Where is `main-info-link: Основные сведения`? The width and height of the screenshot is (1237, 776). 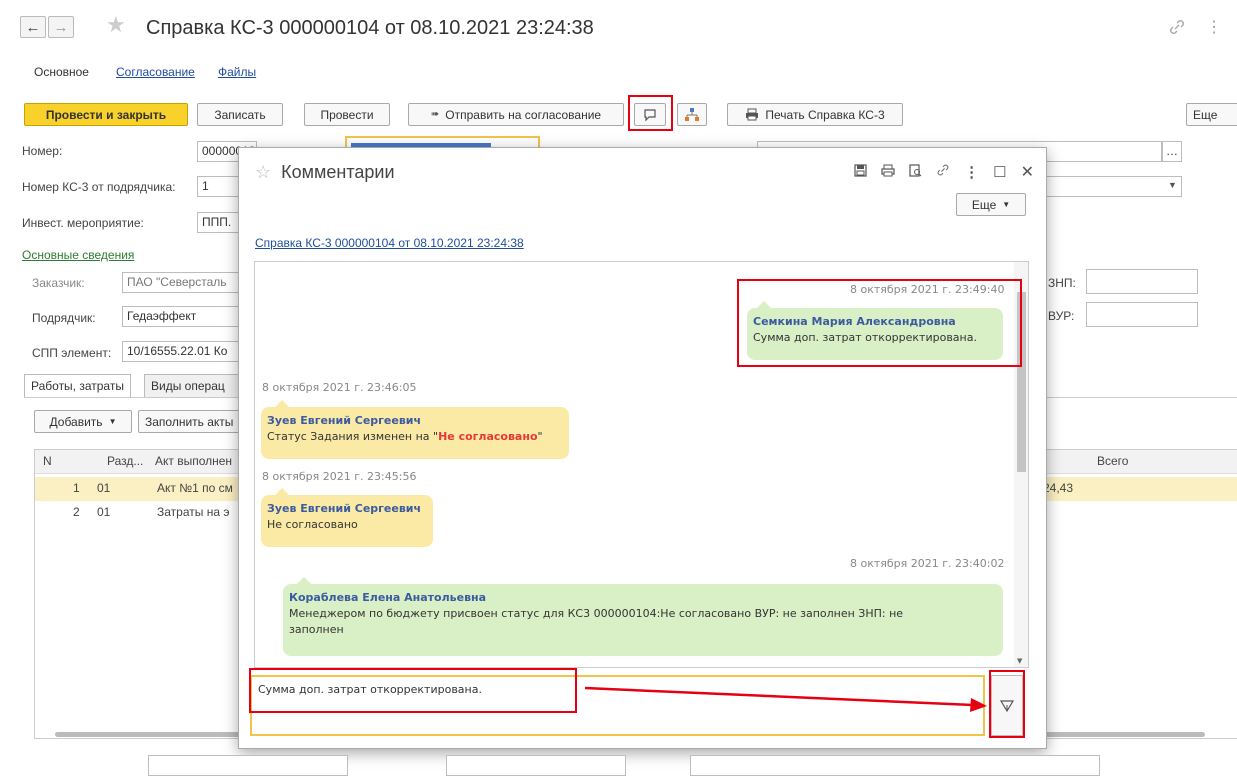 main-info-link: Основные сведения is located at coordinates (78, 255).